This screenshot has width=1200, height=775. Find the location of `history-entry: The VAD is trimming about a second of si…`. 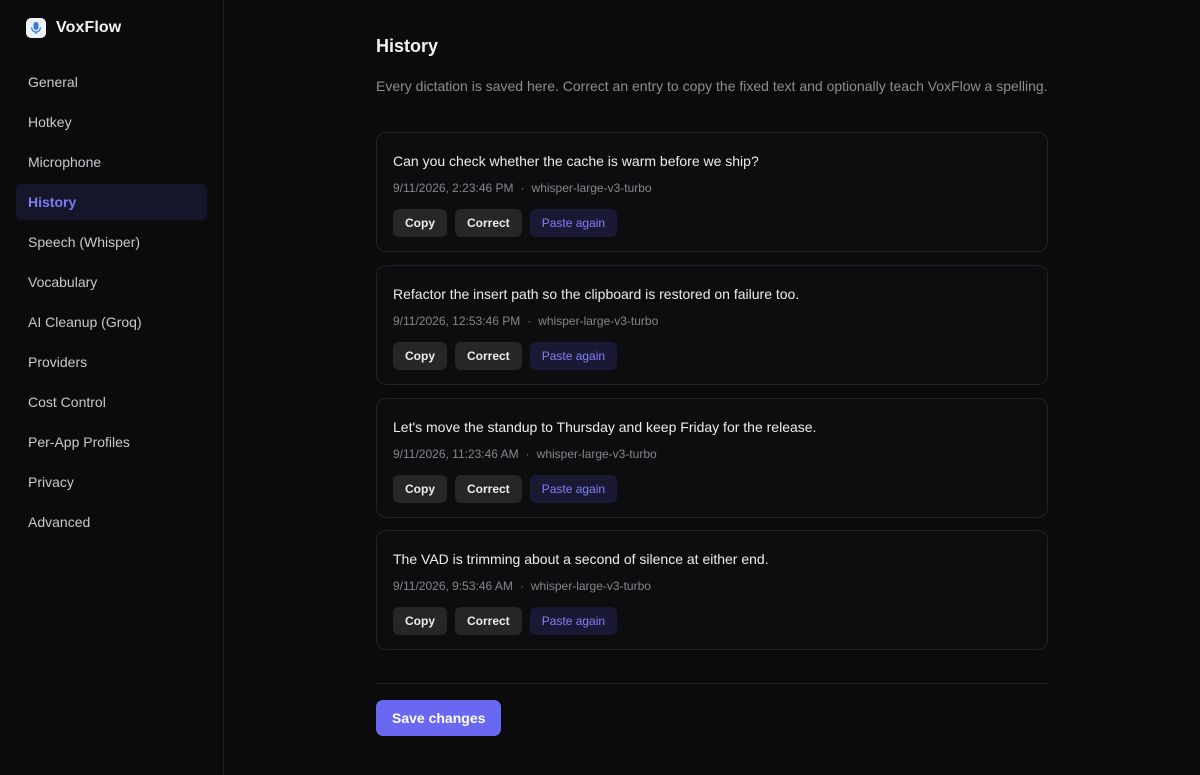

history-entry: The VAD is trimming about a second of si… is located at coordinates (712, 590).